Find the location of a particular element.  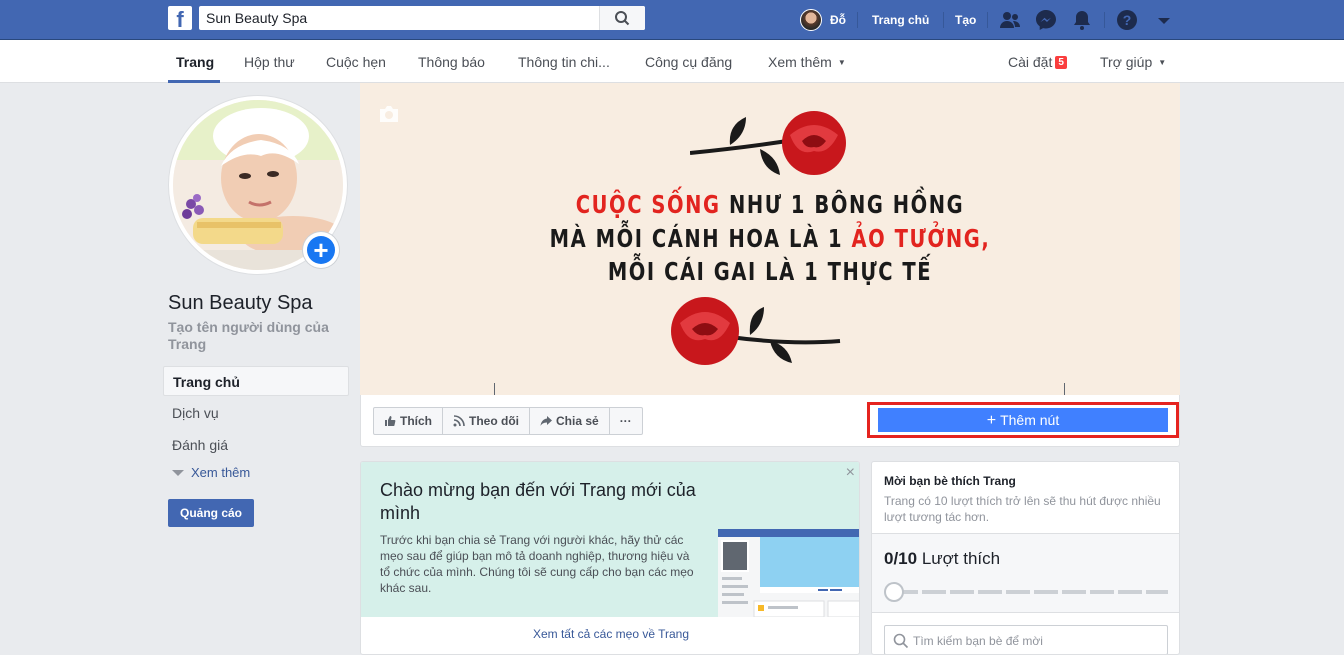

home-label: Trang chủ is located at coordinates (901, 20).